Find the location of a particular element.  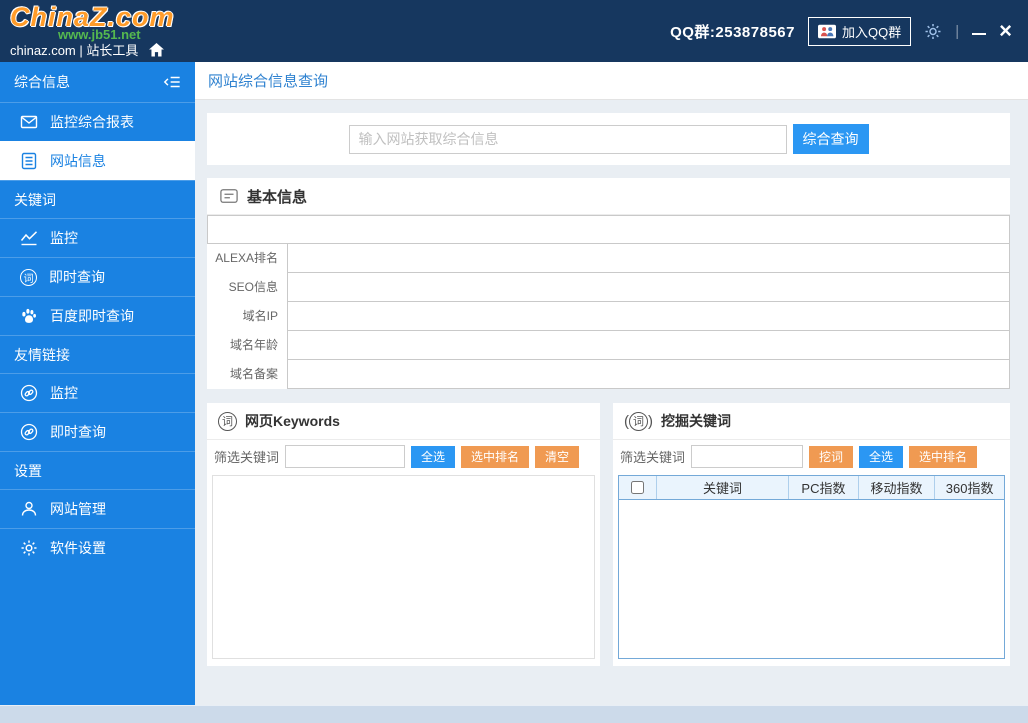

page-title: 网站综合信息查询 is located at coordinates (268, 81).